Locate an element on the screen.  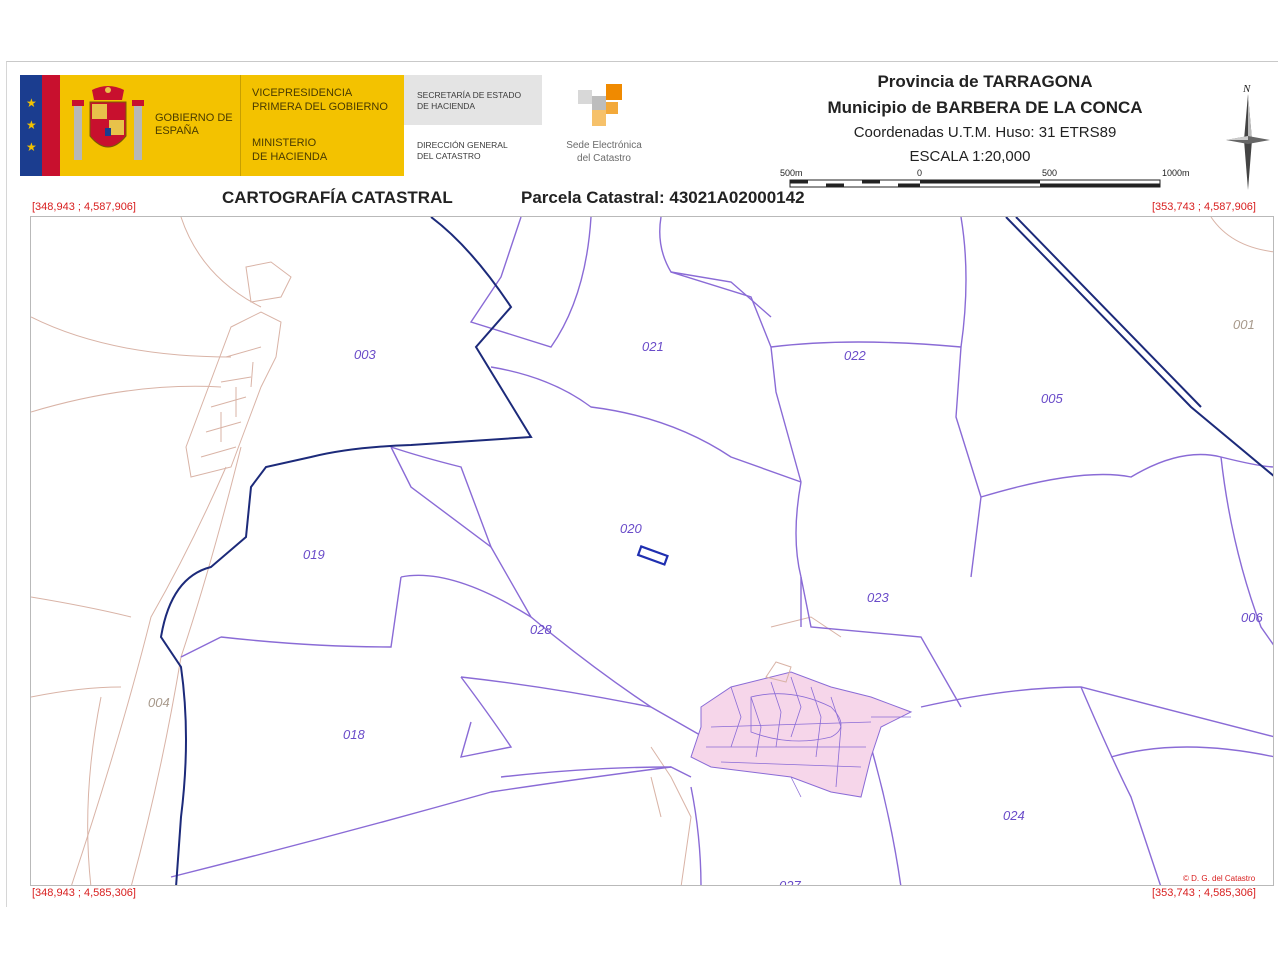
coordinate-system: Coordenadas U.T.M. Huso: 31 ETRS89 is located at coordinates (985, 132).